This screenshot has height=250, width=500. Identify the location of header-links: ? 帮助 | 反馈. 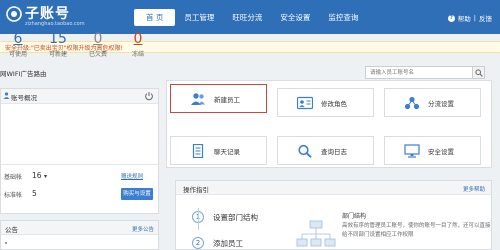
(469, 18).